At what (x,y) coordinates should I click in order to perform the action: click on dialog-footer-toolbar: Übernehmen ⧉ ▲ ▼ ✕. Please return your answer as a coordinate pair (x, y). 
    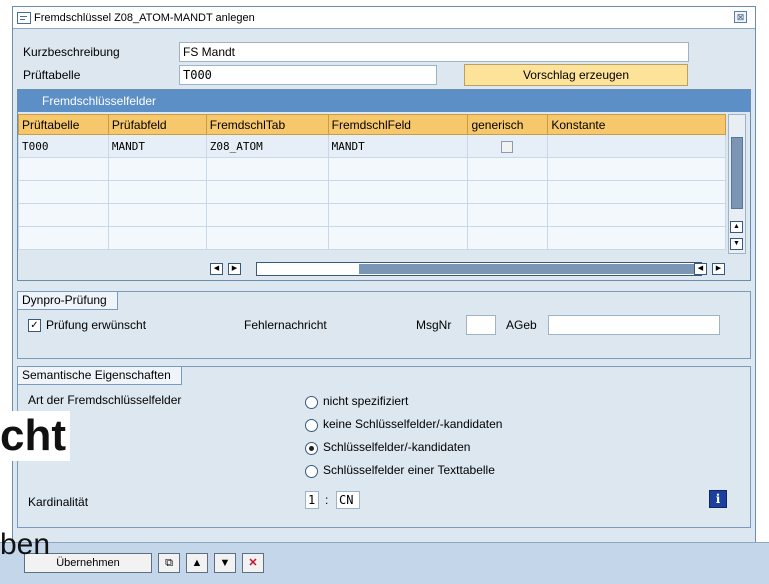
    Looking at the image, I should click on (384, 563).